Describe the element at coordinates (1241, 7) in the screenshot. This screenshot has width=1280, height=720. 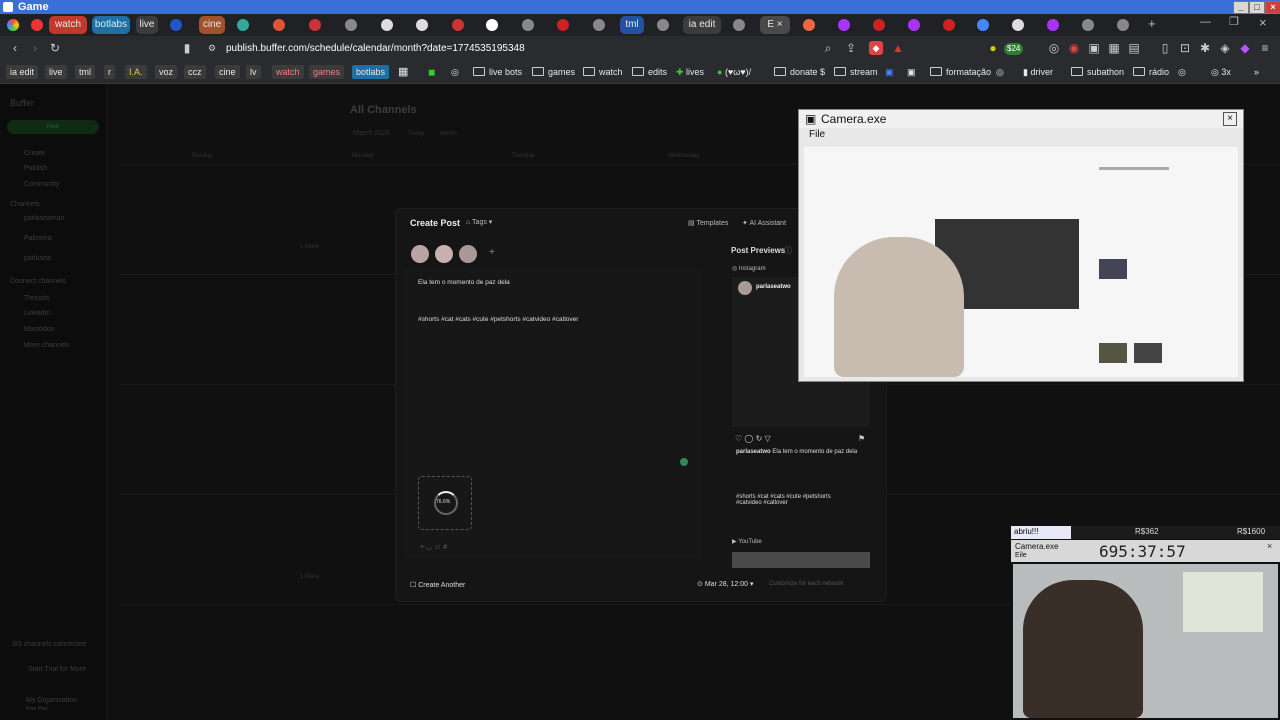
I see `minimize-icon: _` at that location.